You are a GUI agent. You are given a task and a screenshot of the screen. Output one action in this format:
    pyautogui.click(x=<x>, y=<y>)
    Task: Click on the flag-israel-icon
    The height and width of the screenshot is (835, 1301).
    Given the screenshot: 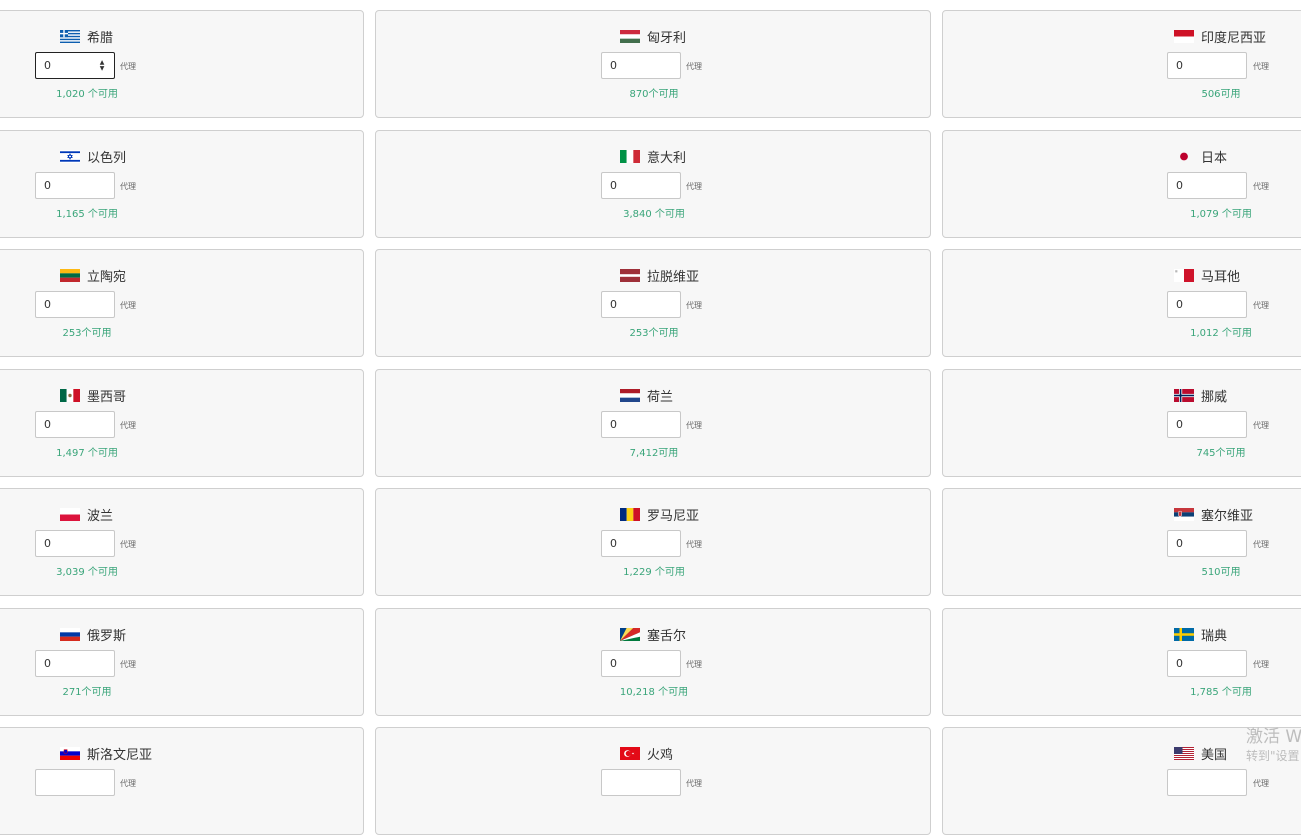 What is the action you would take?
    pyautogui.click(x=70, y=156)
    